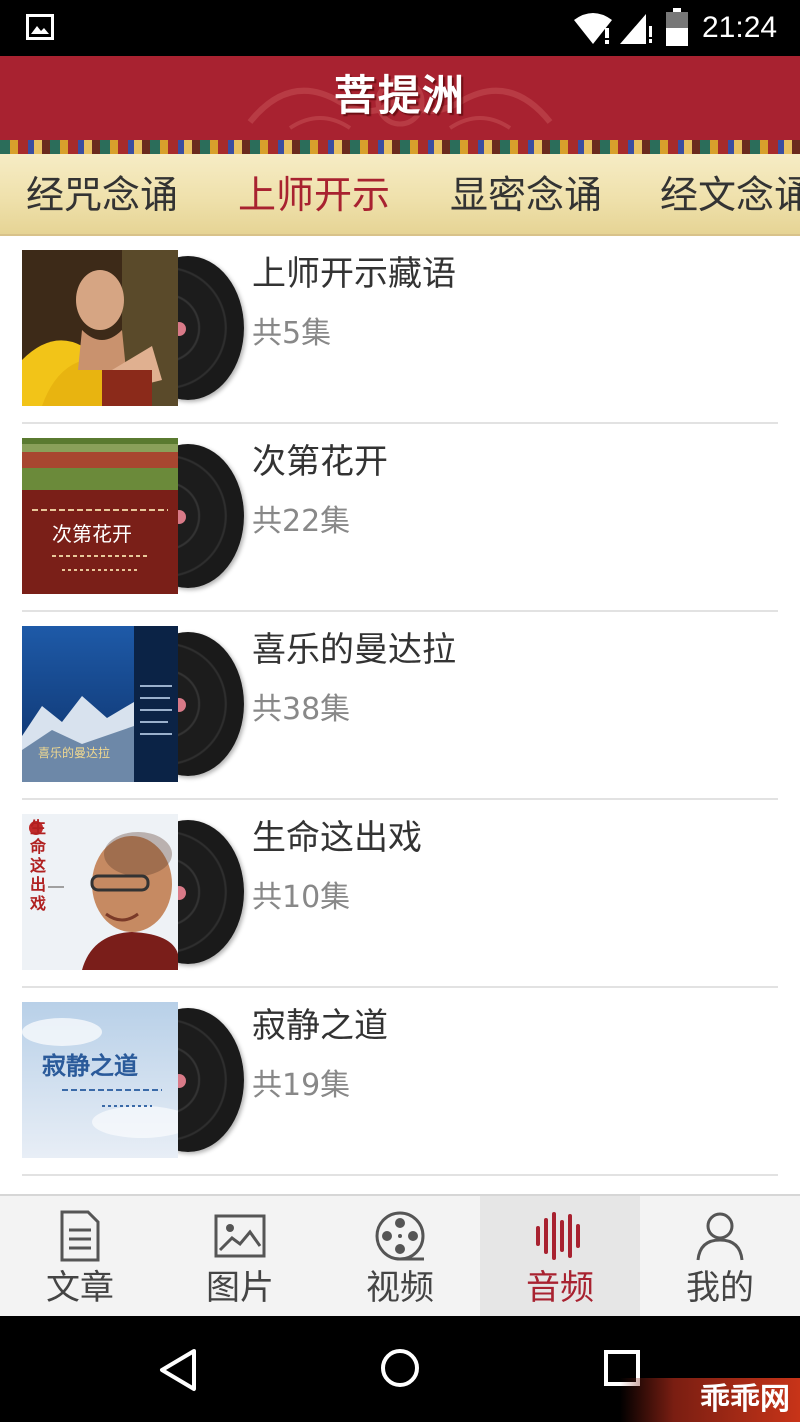 The width and height of the screenshot is (800, 1422). I want to click on album-cover: 次第花开, so click(133, 516).